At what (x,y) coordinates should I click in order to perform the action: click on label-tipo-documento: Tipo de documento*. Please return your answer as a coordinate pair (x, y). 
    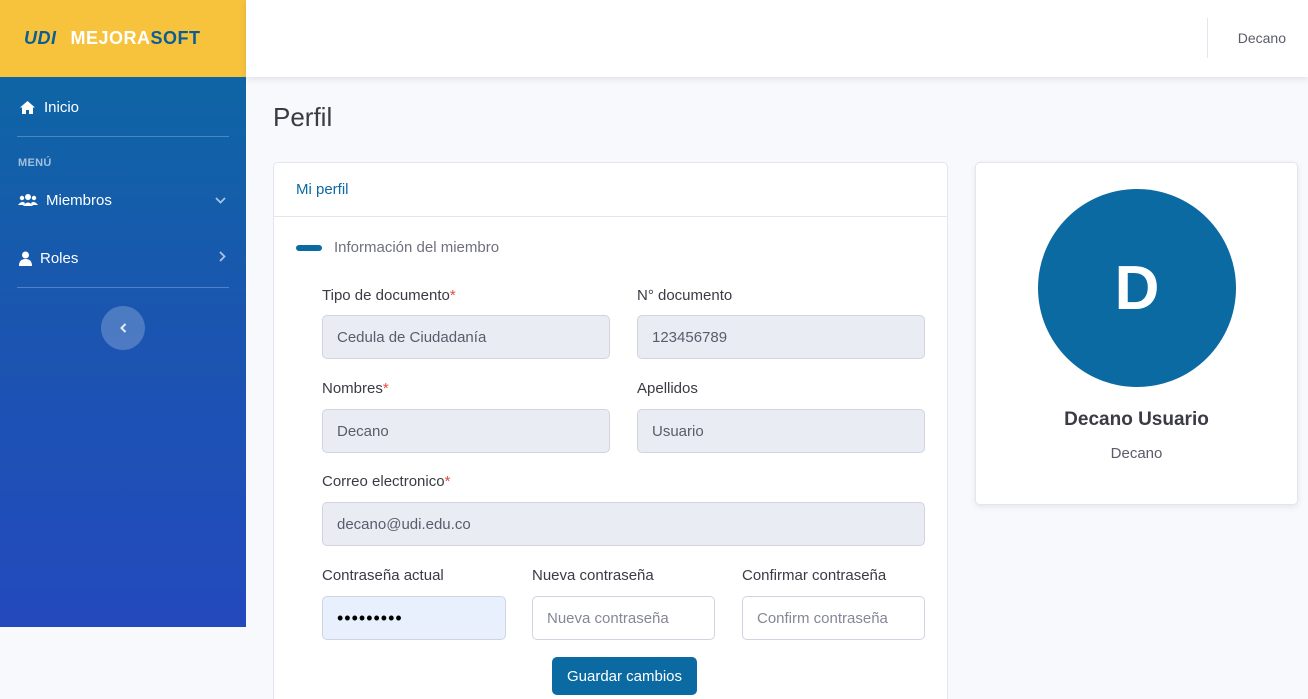
    Looking at the image, I should click on (389, 295).